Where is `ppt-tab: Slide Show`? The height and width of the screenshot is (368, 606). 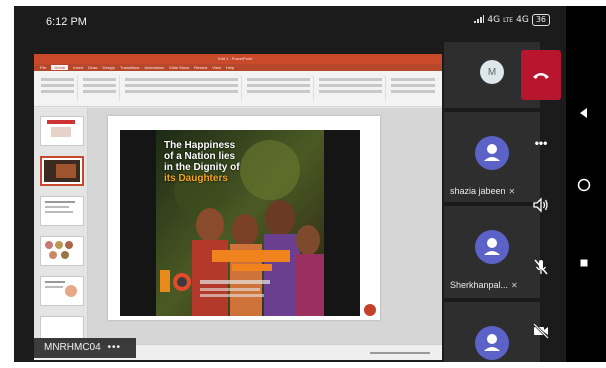 ppt-tab: Slide Show is located at coordinates (179, 67).